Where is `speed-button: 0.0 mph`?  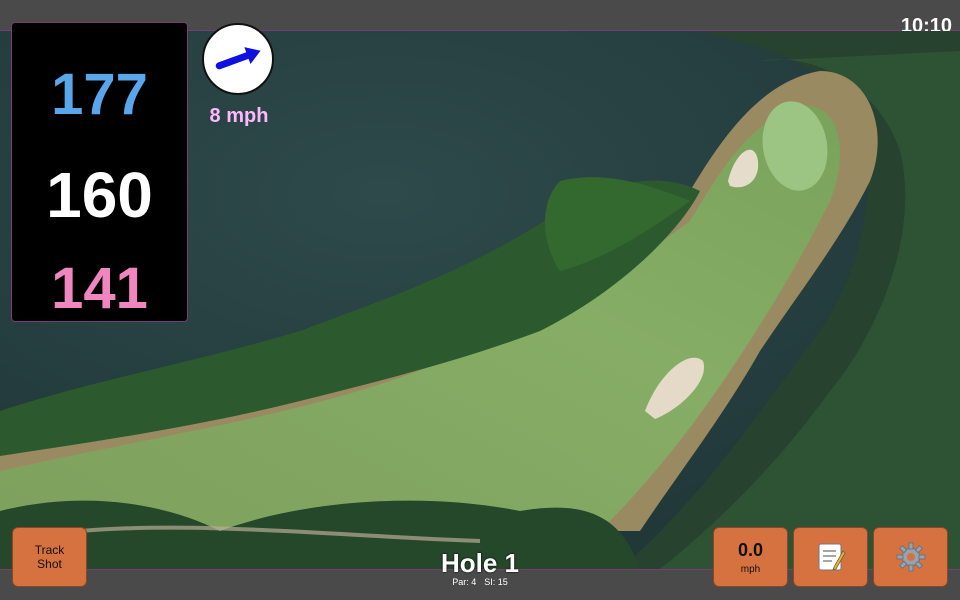
speed-button: 0.0 mph is located at coordinates (750, 557).